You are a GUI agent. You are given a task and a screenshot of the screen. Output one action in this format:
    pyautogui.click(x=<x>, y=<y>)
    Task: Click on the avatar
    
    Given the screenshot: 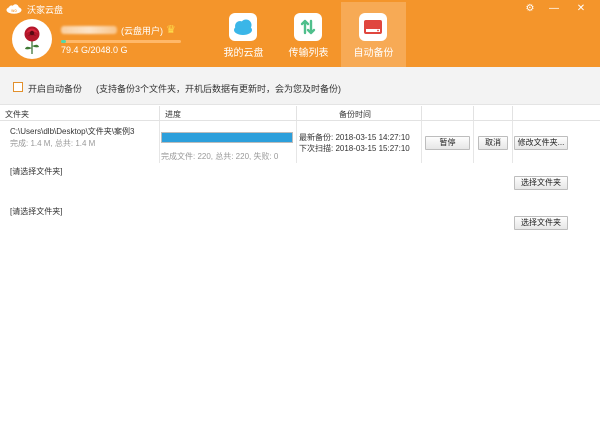 What is the action you would take?
    pyautogui.click(x=32, y=39)
    